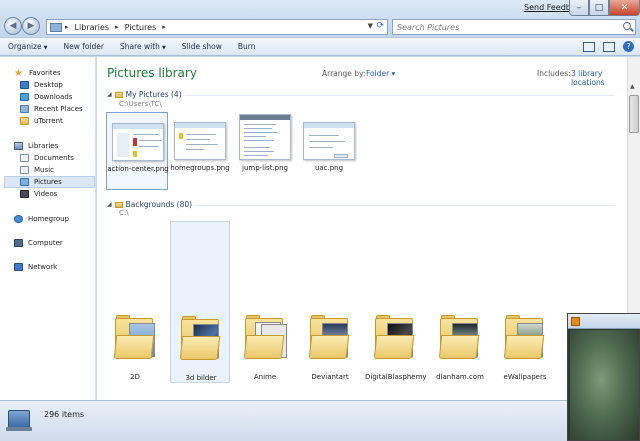 The image size is (640, 441). I want to click on preview-pane-icon, so click(609, 46).